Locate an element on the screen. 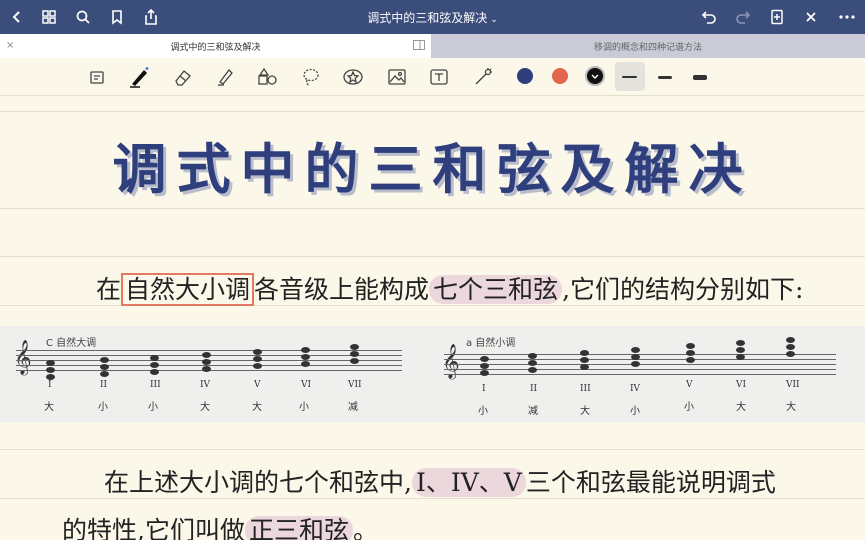  note-line-3: 的特性,它们叫做 正三和弦。 is located at coordinates (220, 525).